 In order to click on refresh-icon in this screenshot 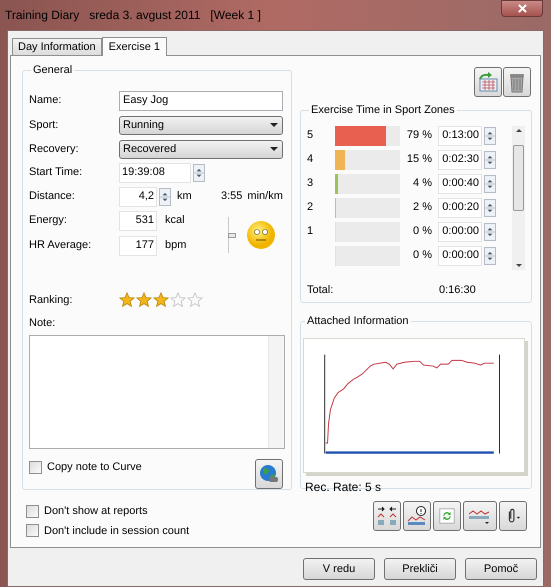, I will do `click(447, 516)`.